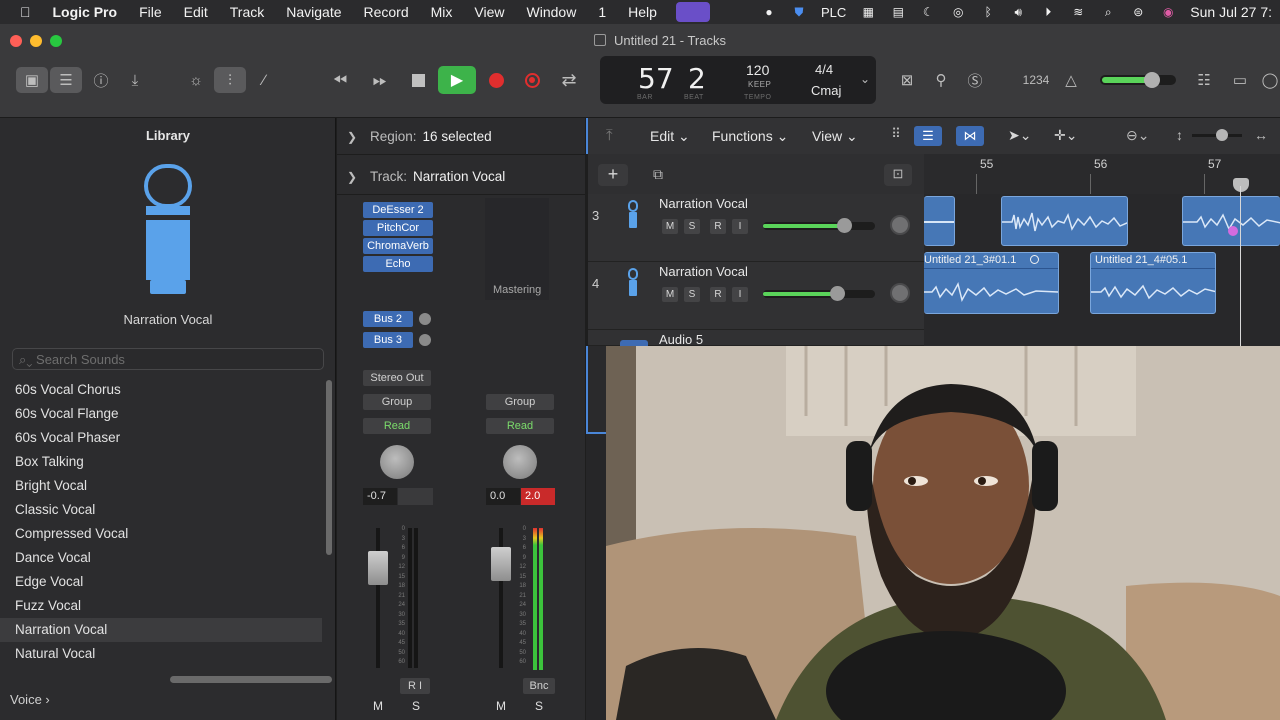 The image size is (1280, 720). I want to click on secondary-tool-icon: ✛⌄, so click(1065, 135).